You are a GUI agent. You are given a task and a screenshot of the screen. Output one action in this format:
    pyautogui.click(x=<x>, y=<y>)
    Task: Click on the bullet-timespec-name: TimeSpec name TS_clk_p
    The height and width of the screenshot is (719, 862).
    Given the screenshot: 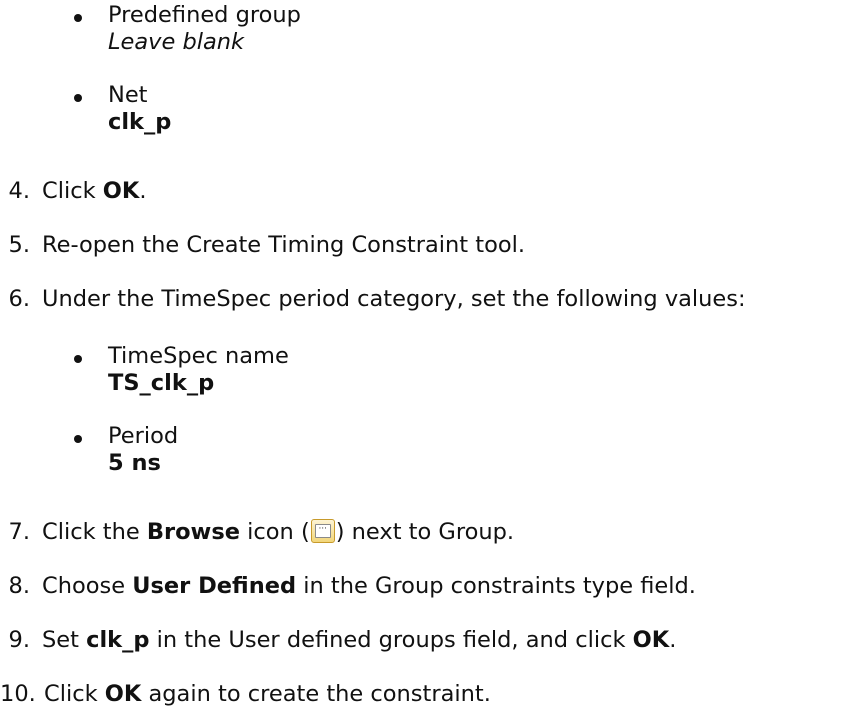 What is the action you would take?
    pyautogui.click(x=181, y=370)
    